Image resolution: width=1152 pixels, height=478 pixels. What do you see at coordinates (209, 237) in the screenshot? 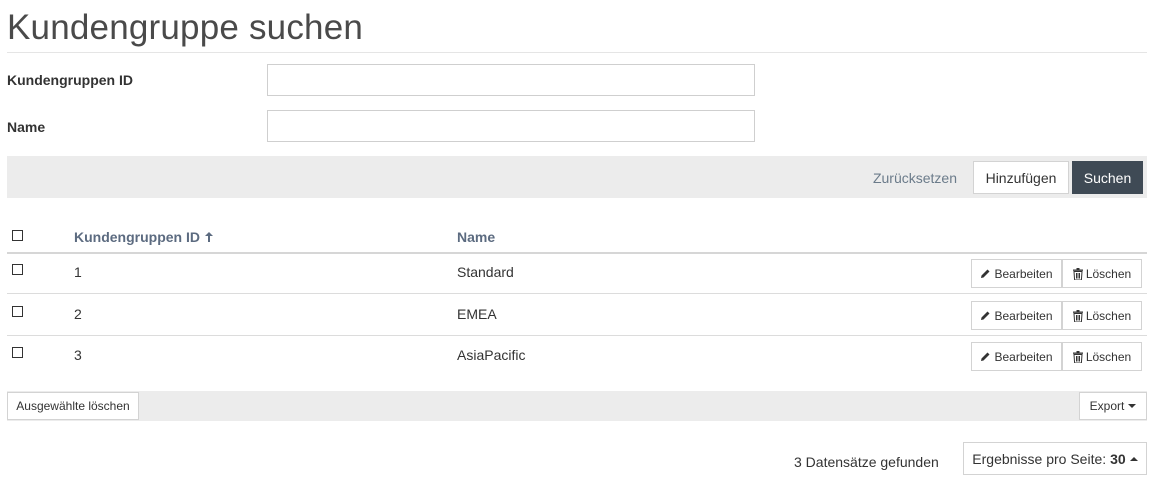
I see `sort-ascending-icon` at bounding box center [209, 237].